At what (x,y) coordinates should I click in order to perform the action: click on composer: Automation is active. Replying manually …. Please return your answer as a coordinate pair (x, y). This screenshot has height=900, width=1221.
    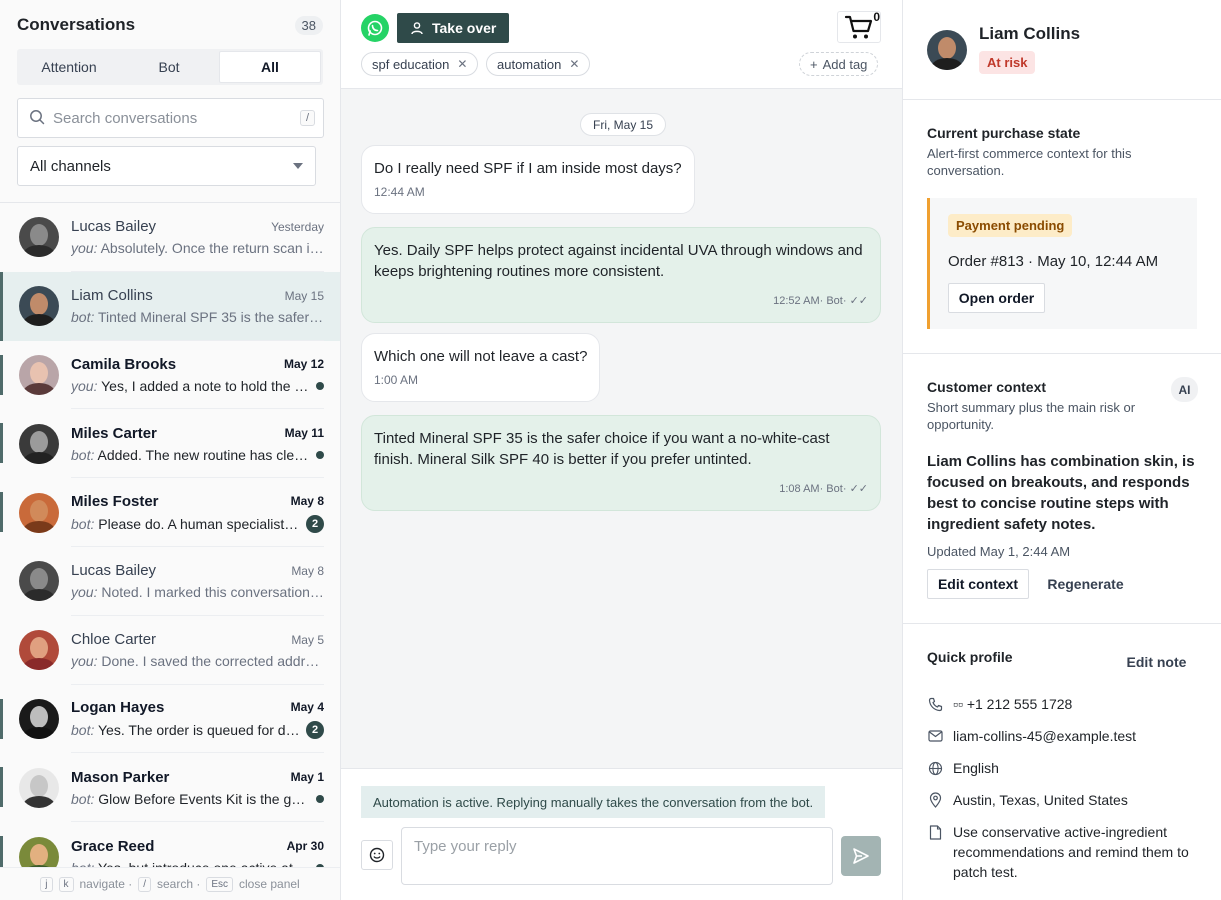
    Looking at the image, I should click on (621, 834).